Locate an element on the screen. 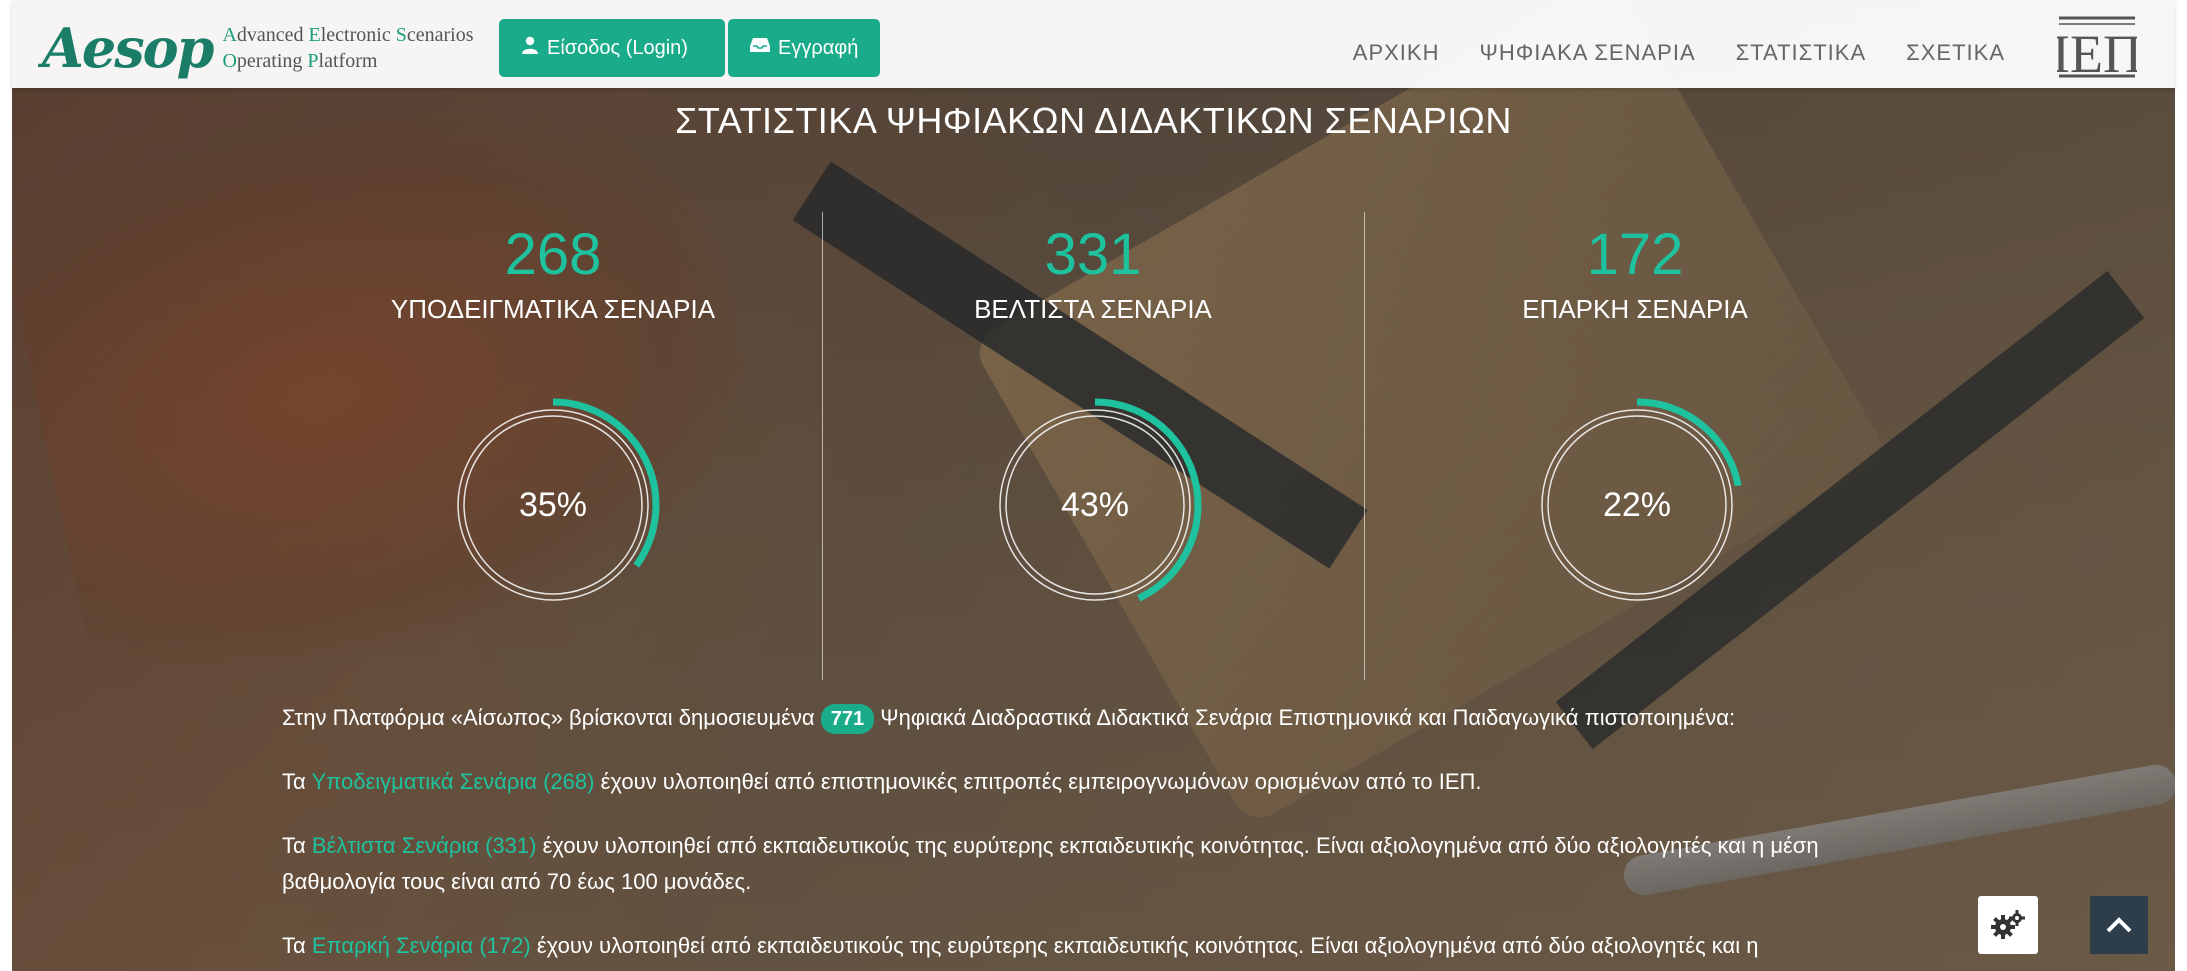 This screenshot has height=971, width=2187. chevron-up-icon is located at coordinates (2119, 925).